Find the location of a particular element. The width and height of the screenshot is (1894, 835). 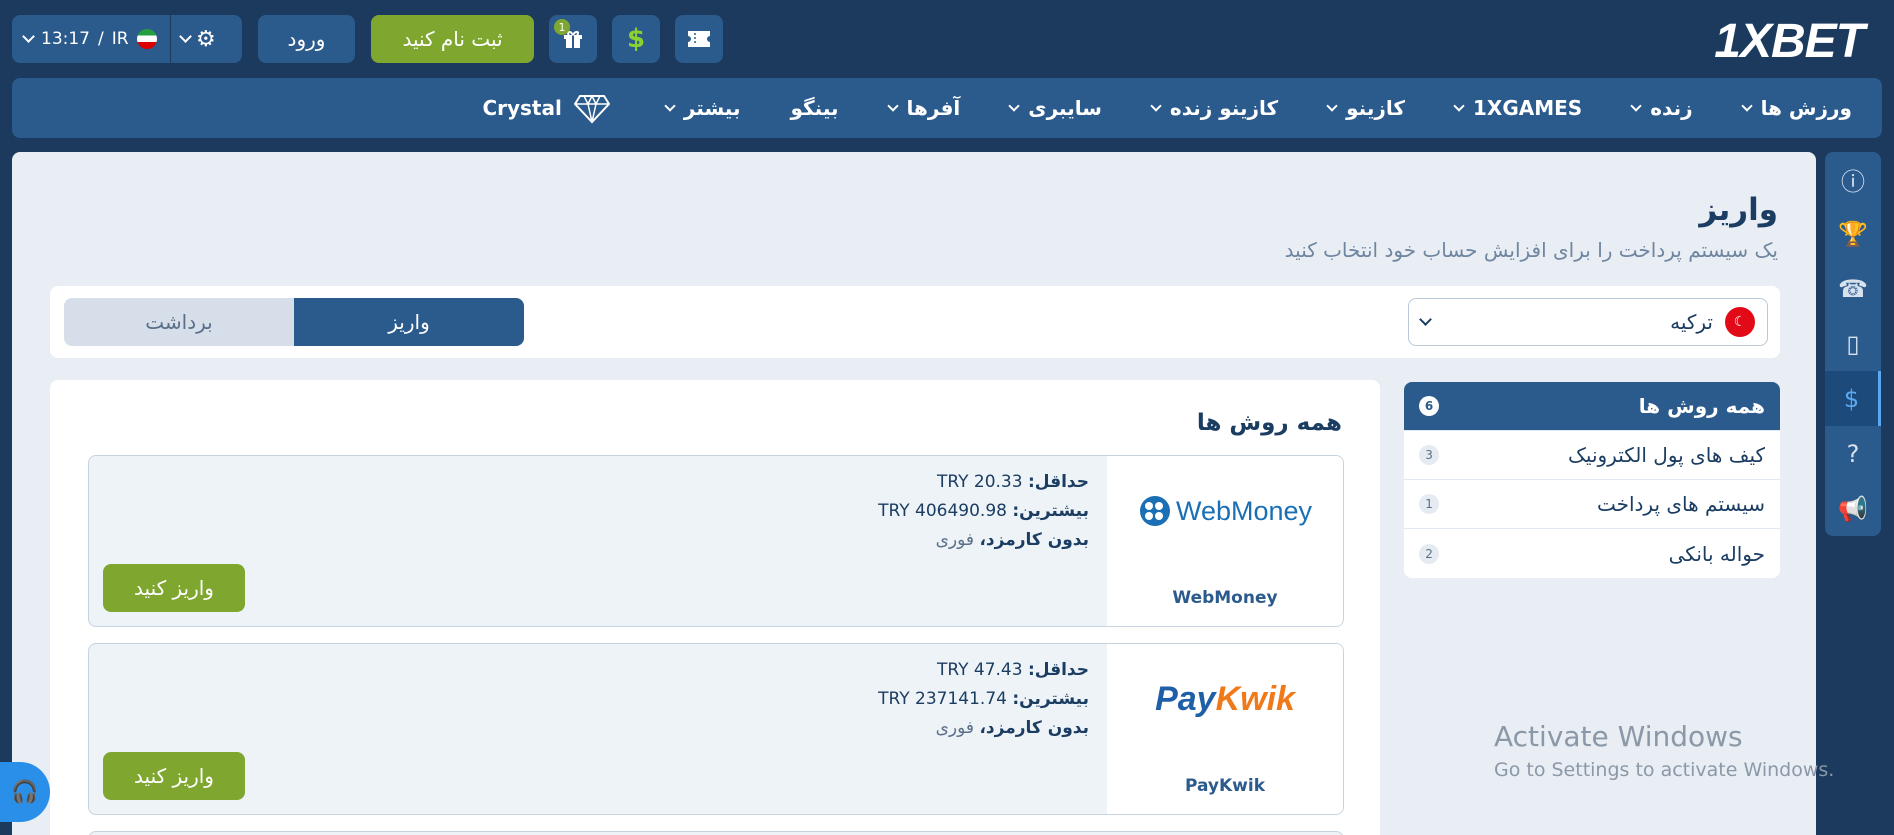

watermark-subtitle: Go to Settings to activate Windows. is located at coordinates (1664, 770).